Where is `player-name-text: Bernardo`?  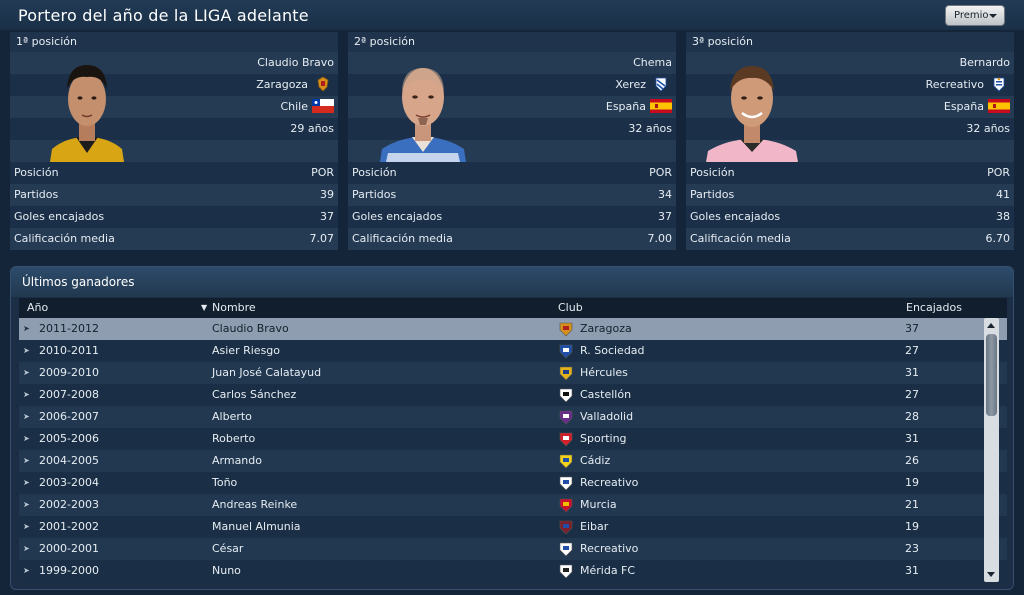 player-name-text: Bernardo is located at coordinates (984, 62).